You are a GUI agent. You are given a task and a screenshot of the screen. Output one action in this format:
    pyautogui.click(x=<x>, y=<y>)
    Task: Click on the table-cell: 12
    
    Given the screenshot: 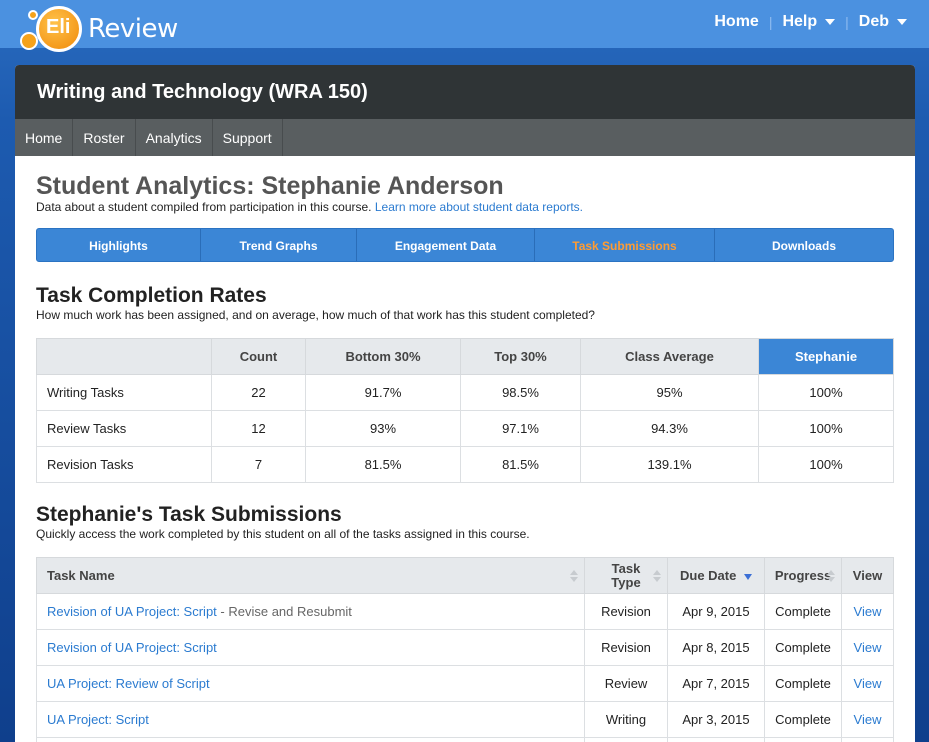 What is the action you would take?
    pyautogui.click(x=258, y=428)
    